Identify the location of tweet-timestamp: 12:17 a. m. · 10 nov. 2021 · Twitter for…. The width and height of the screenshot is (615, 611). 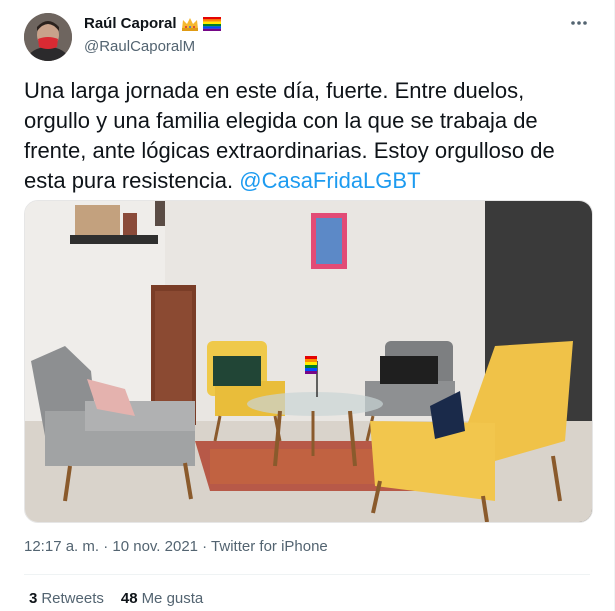
(176, 546).